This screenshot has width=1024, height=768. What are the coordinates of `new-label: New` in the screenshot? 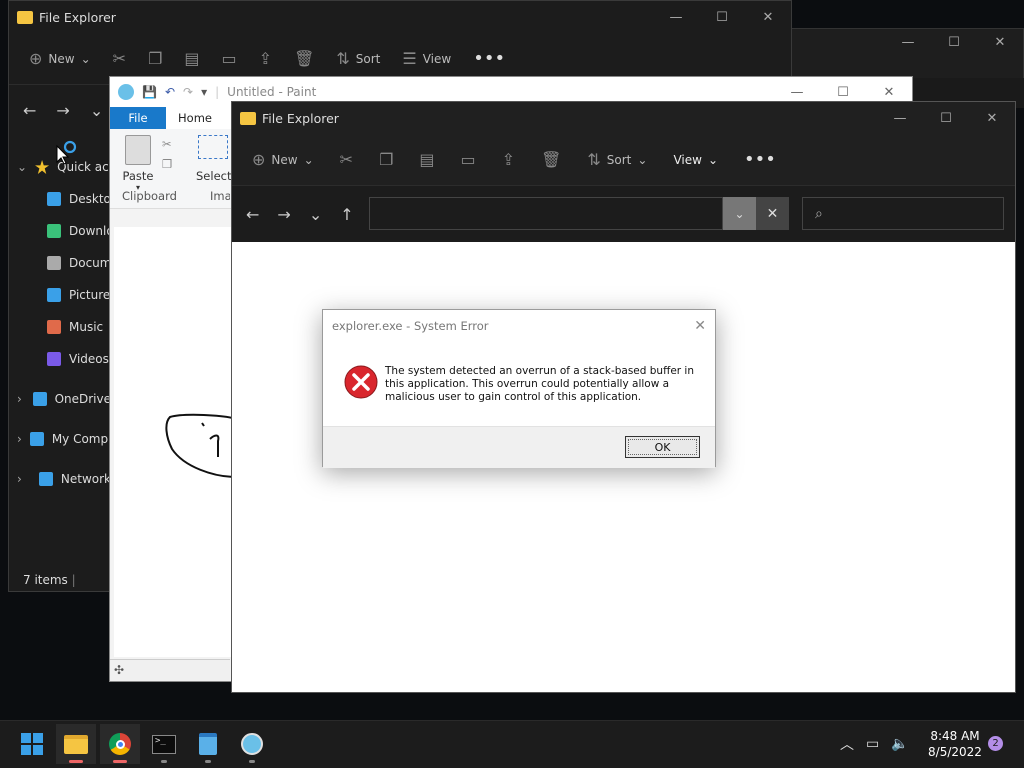 It's located at (61, 58).